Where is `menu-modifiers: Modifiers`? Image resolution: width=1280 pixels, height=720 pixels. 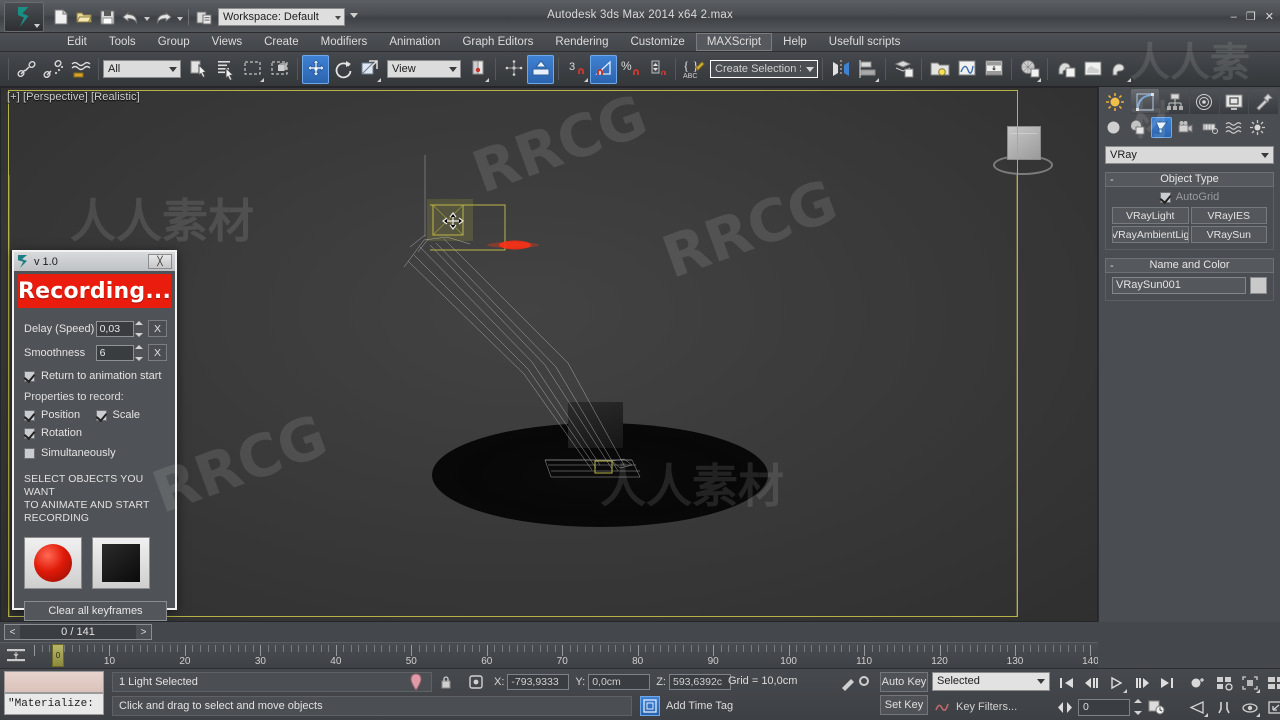
menu-modifiers: Modifiers is located at coordinates (344, 42).